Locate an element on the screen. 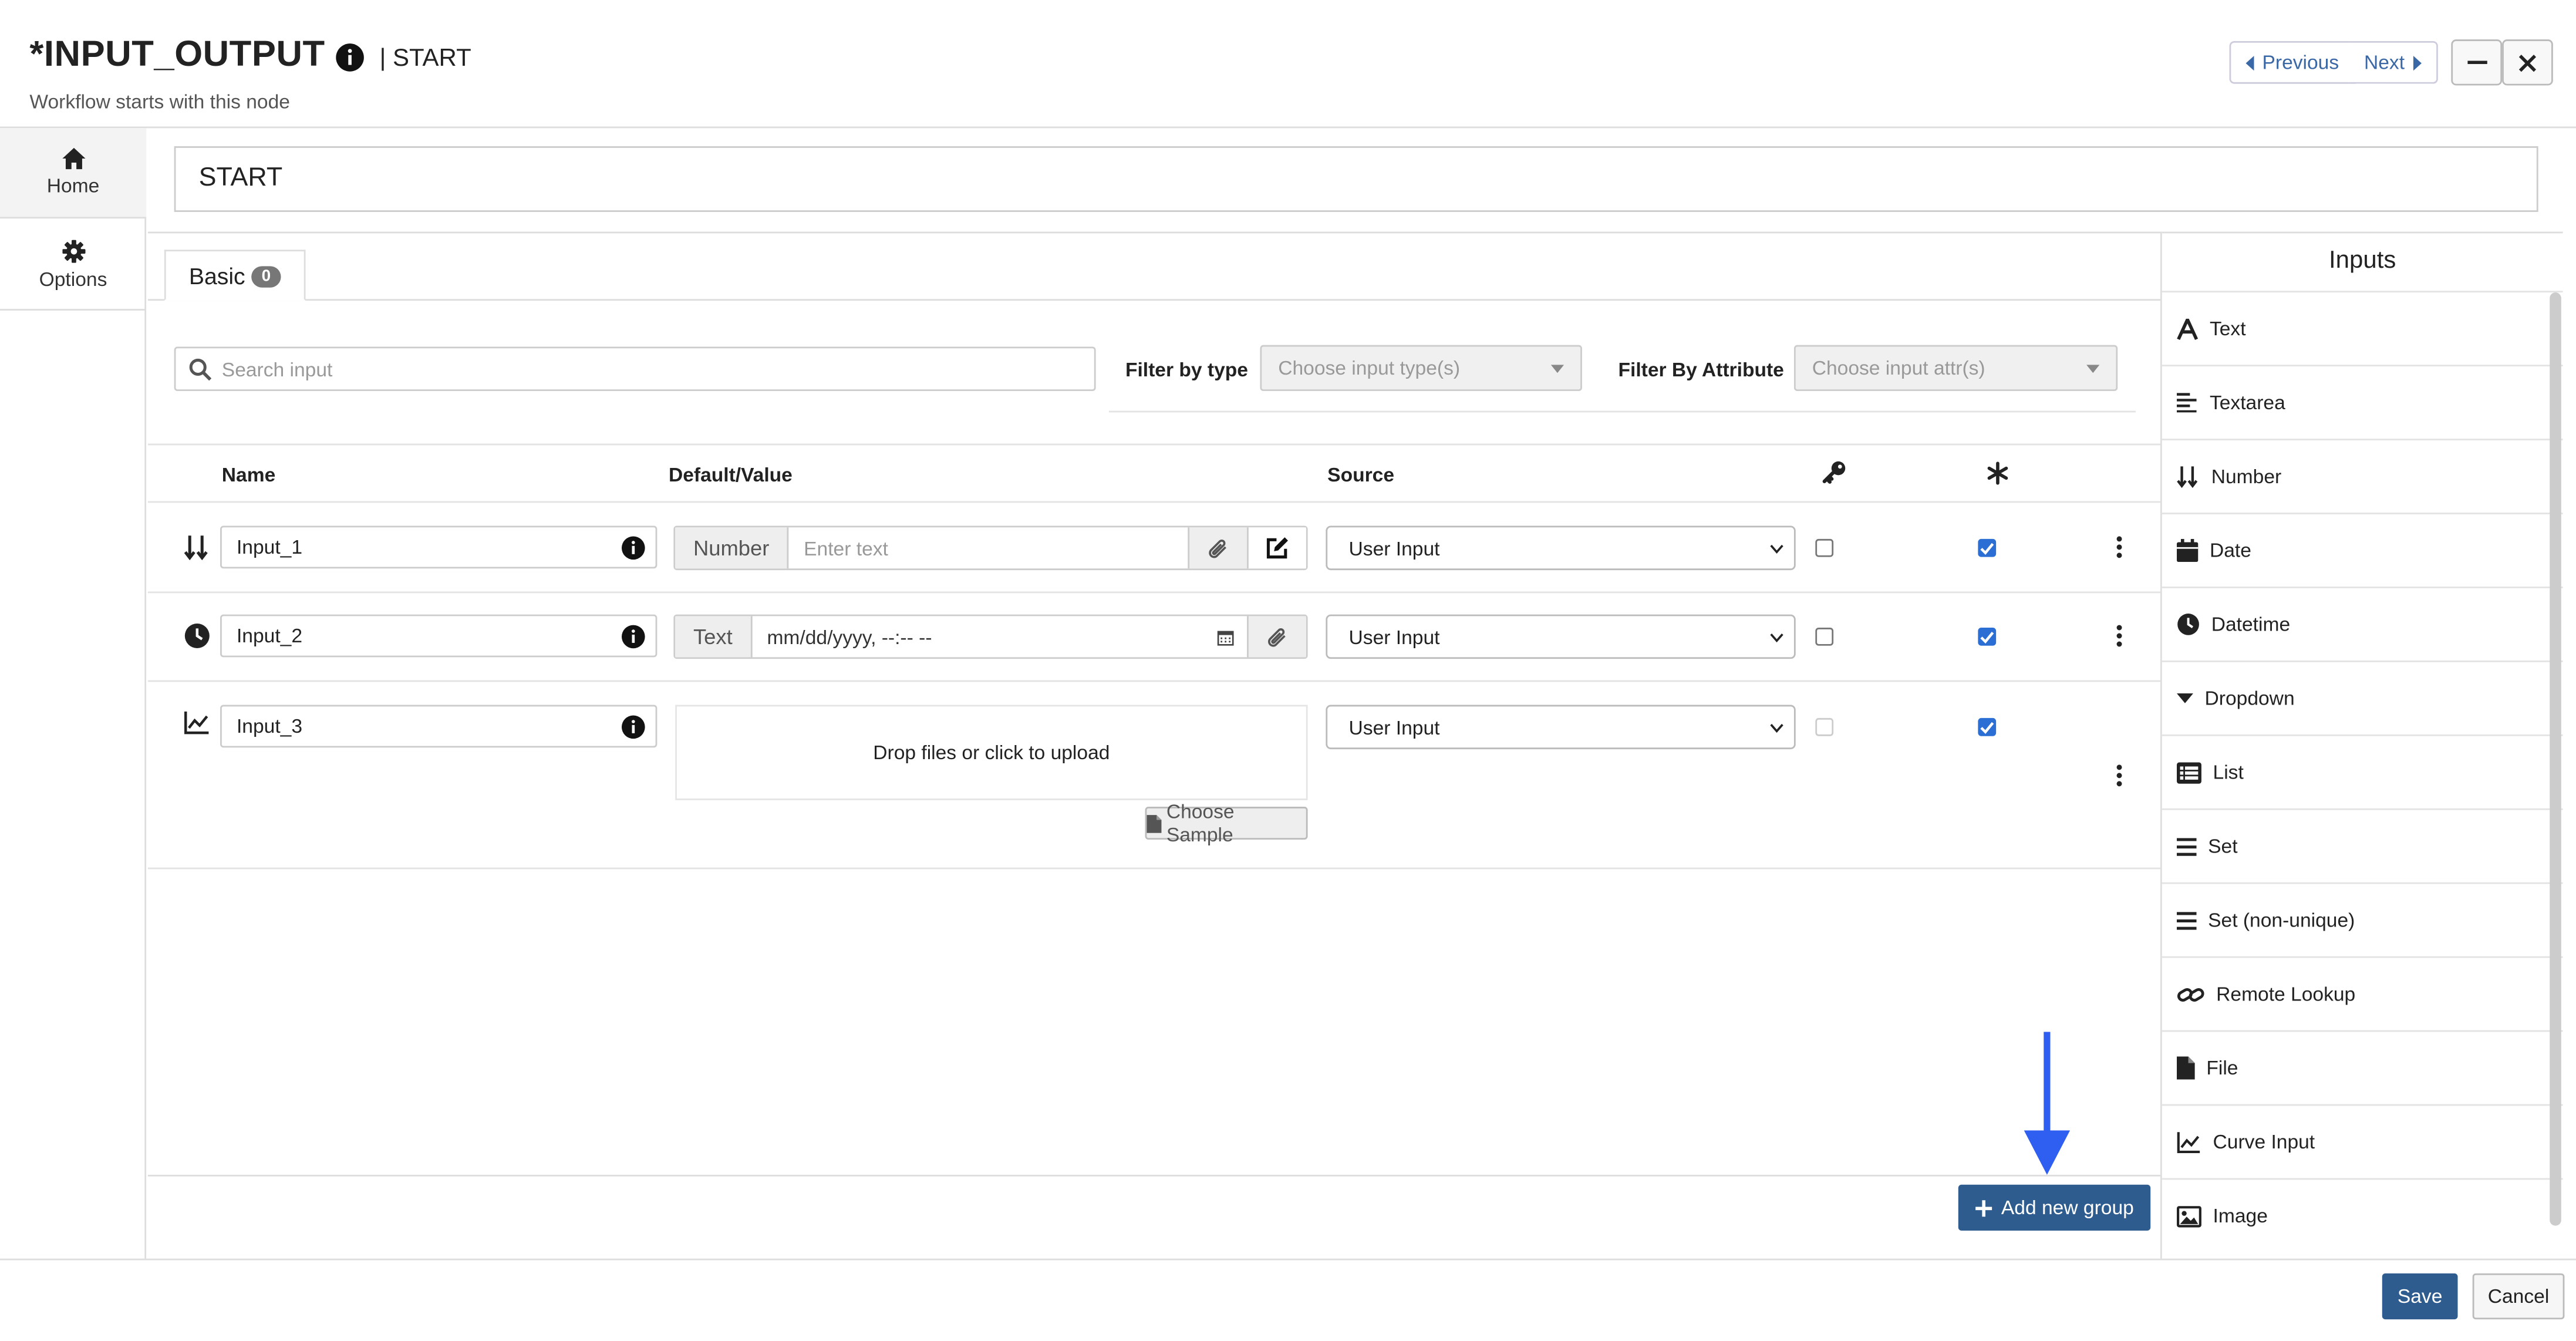 The image size is (2576, 1341). input-type-label: Set is located at coordinates (2223, 846).